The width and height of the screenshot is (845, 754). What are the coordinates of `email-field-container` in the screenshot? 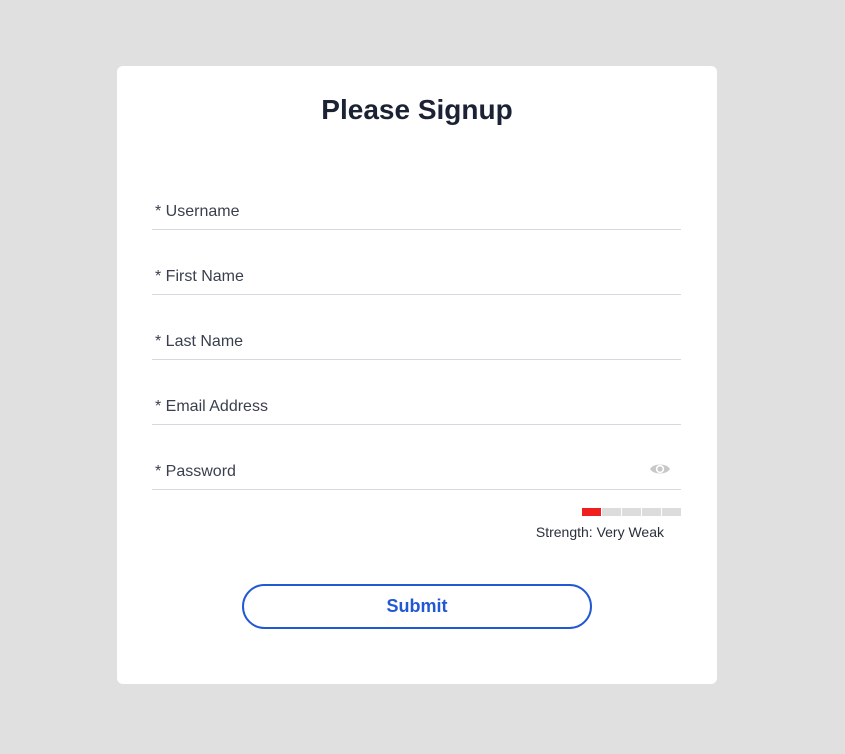 It's located at (416, 407).